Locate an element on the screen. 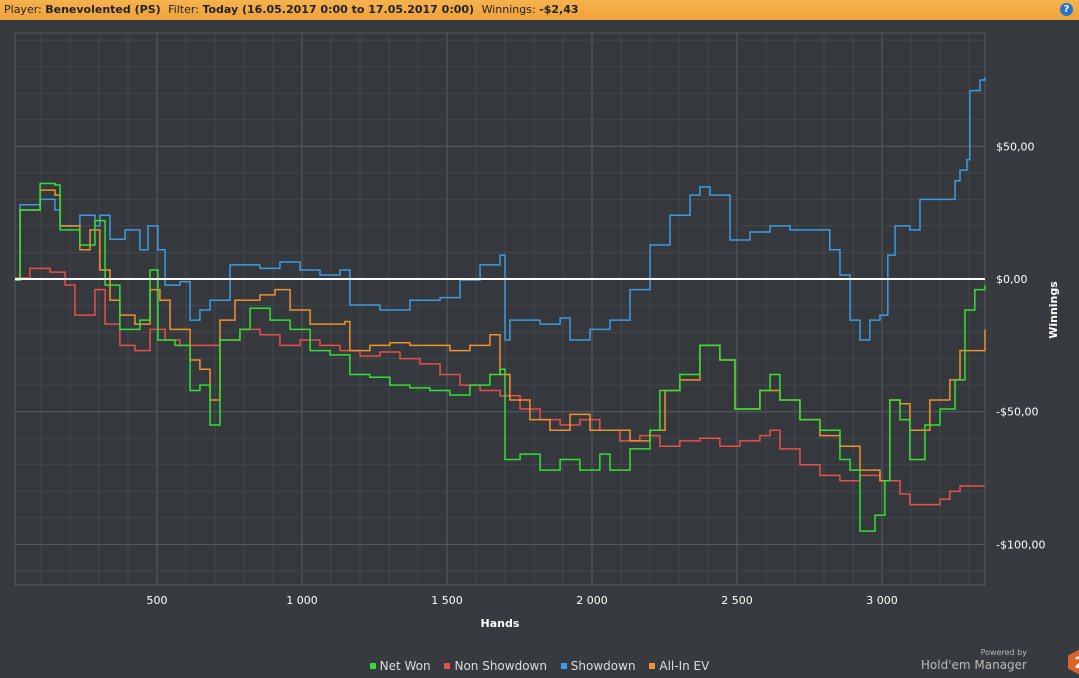 This screenshot has height=678, width=1079. legend-label: All-In EV is located at coordinates (684, 666).